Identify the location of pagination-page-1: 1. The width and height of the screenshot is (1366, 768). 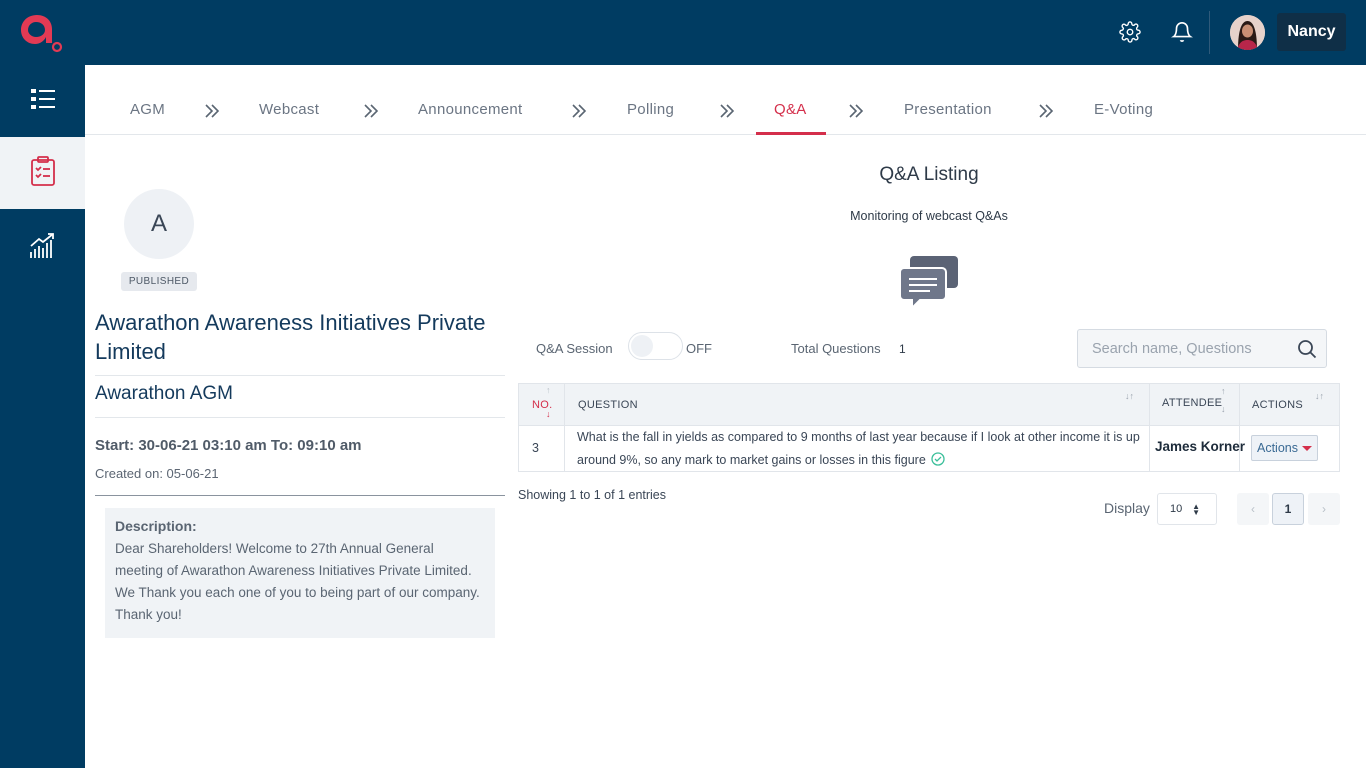
(1288, 509).